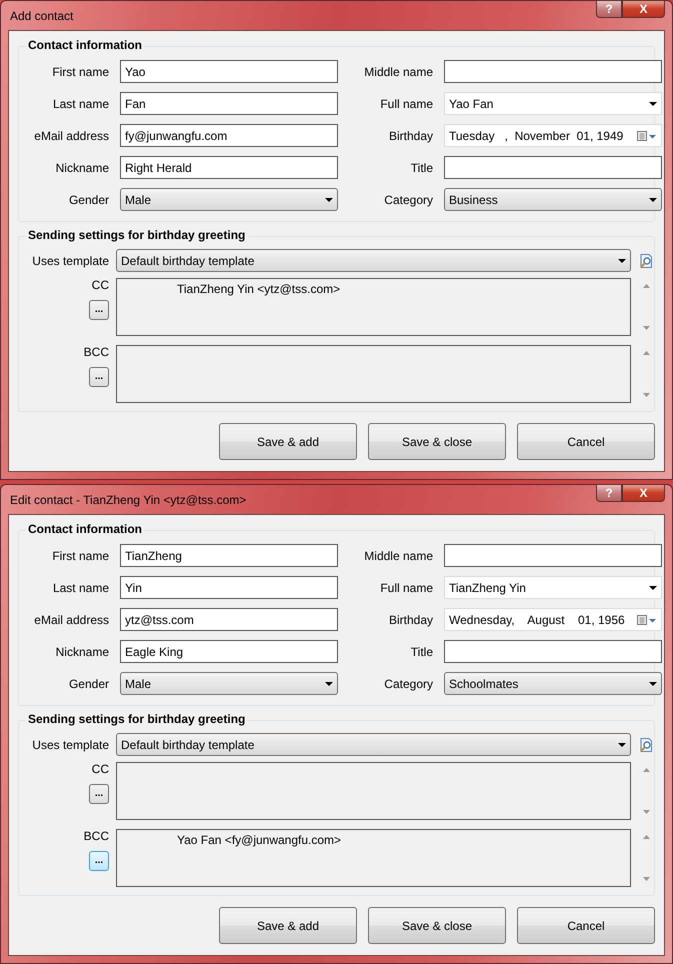  Describe the element at coordinates (229, 555) in the screenshot. I see `input-field: TianZheng` at that location.